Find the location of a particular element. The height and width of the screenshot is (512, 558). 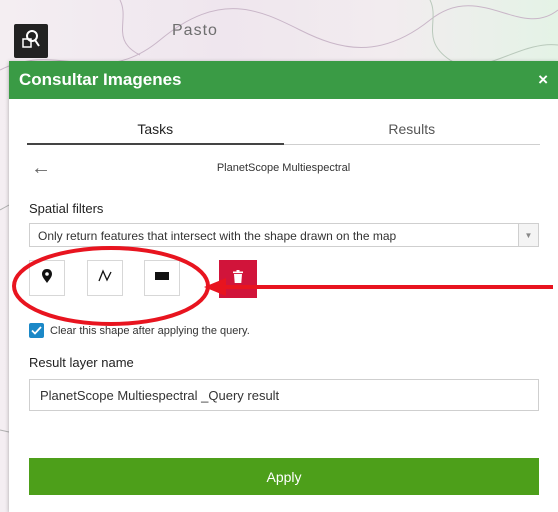

result-layer-name-input is located at coordinates (284, 395).